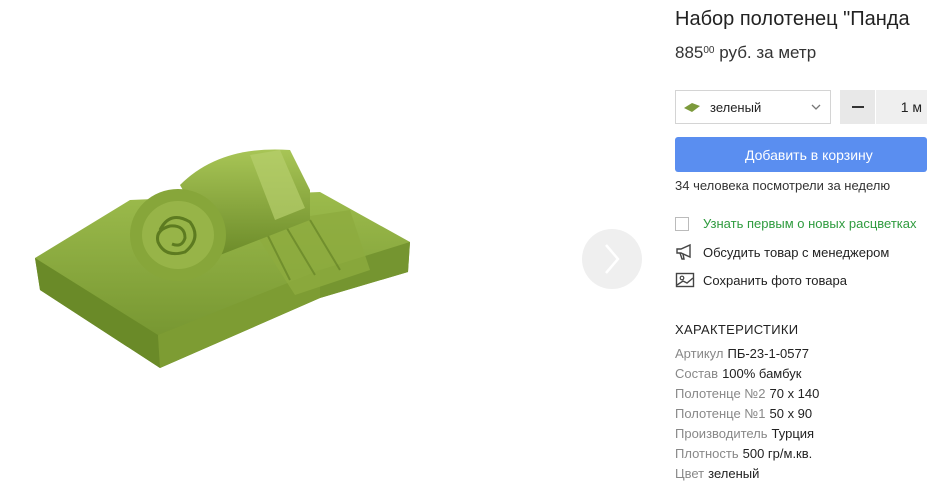 The width and height of the screenshot is (927, 489). I want to click on spec-row: Полотенце №2 70 x 140, so click(747, 393).